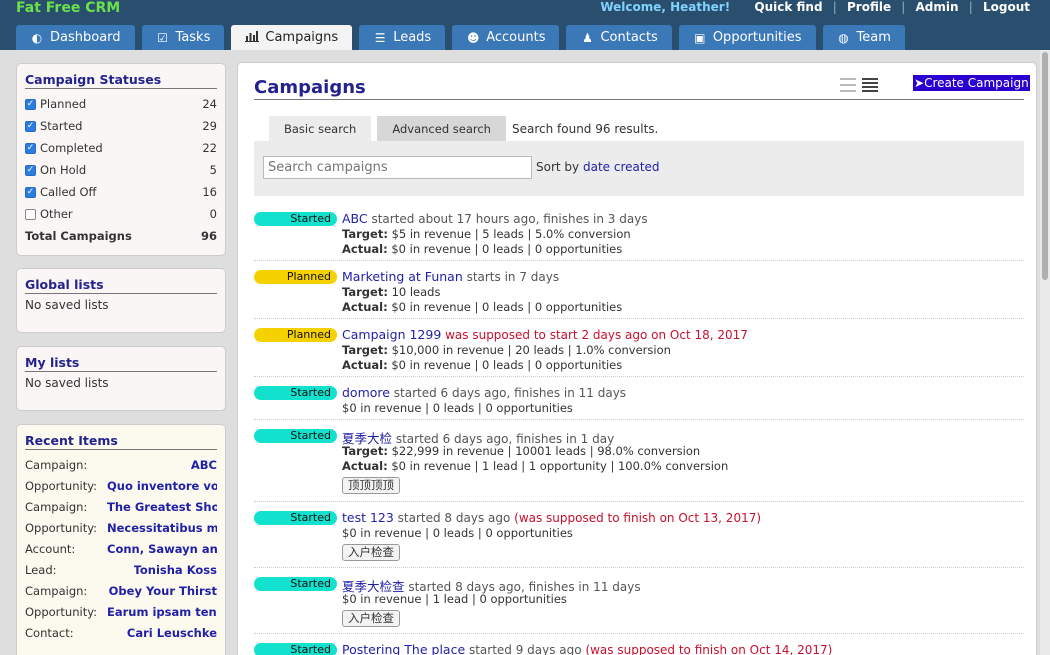 This screenshot has width=1050, height=655. I want to click on tab-basic-search: Basic search, so click(320, 128).